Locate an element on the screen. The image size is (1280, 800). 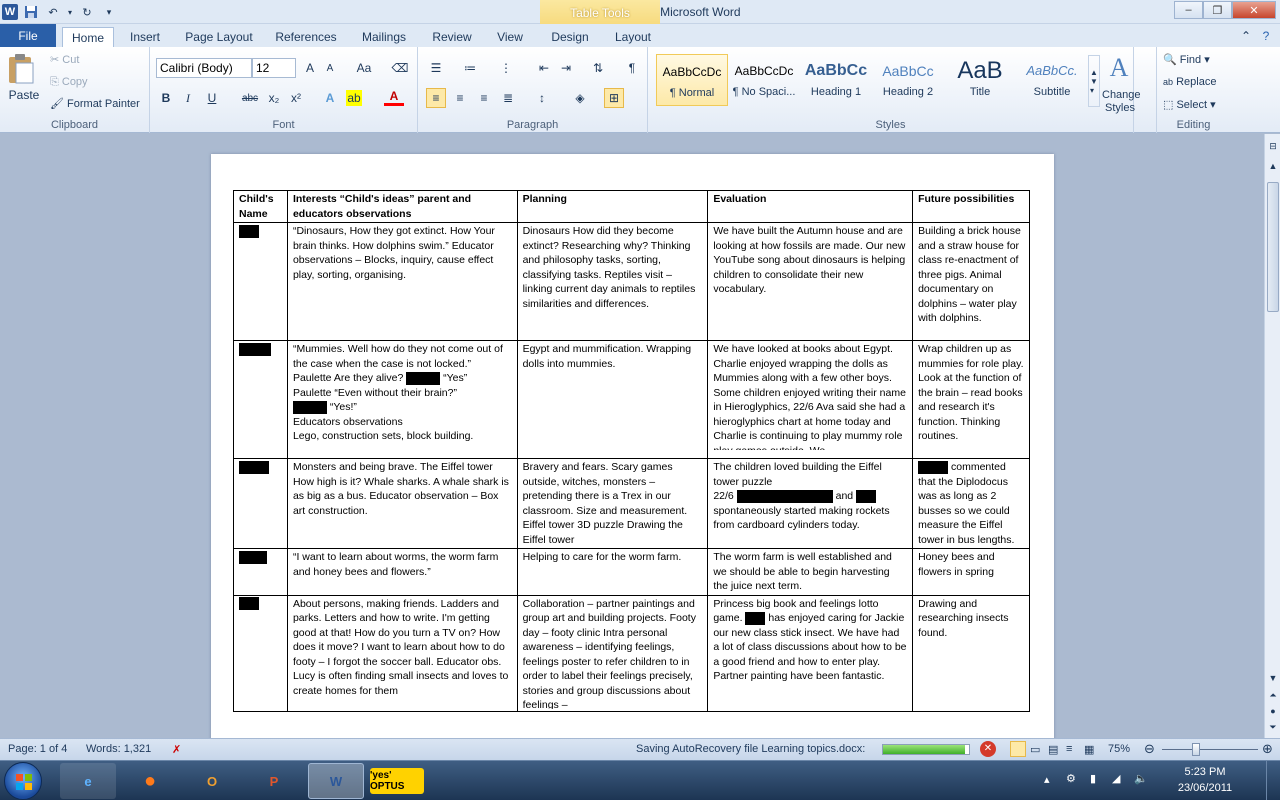
align-center-icon: ≡ is located at coordinates (460, 98).